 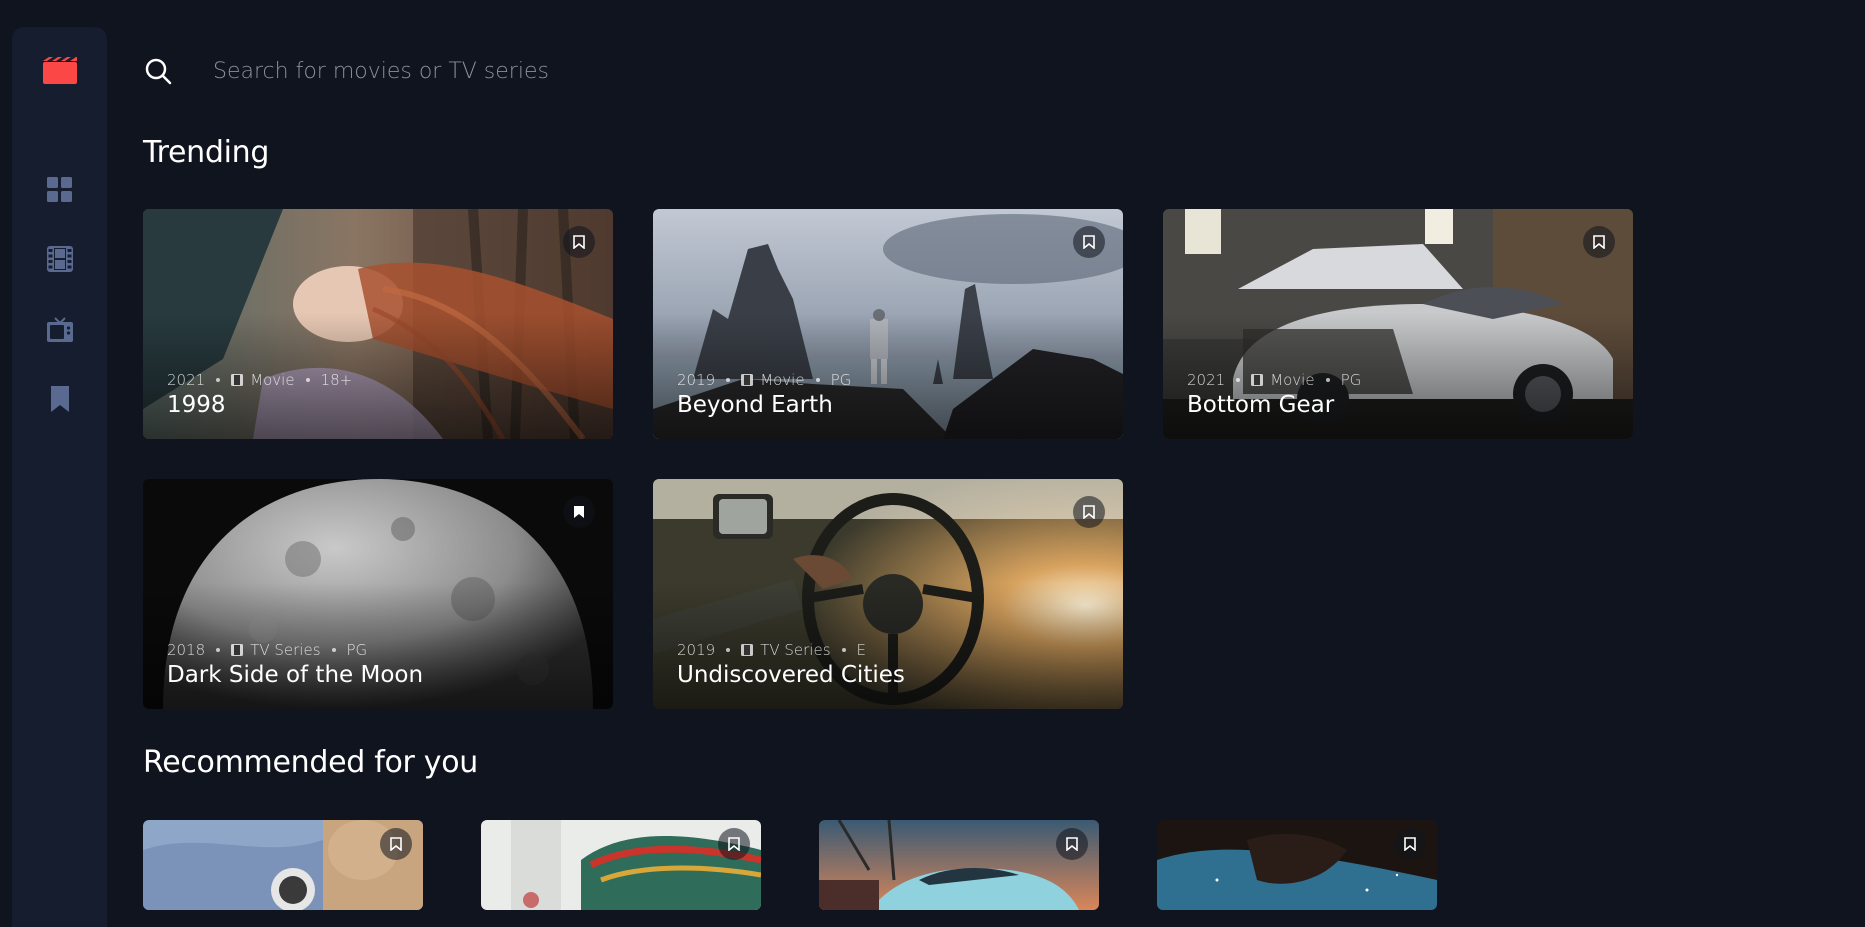 What do you see at coordinates (60, 190) in the screenshot?
I see `nav-home-grid-icon` at bounding box center [60, 190].